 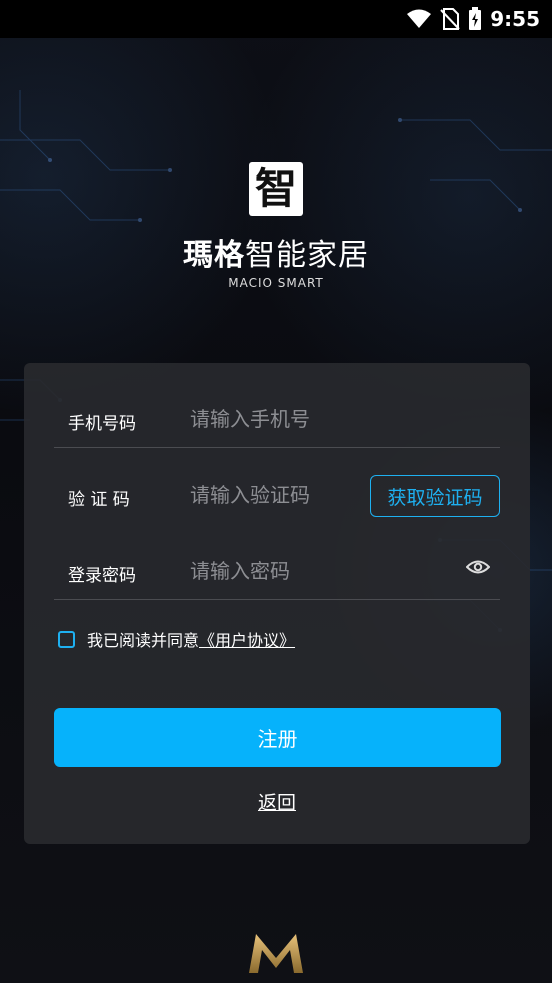 I want to click on agreement-text: 我已阅读并同意, so click(x=143, y=640).